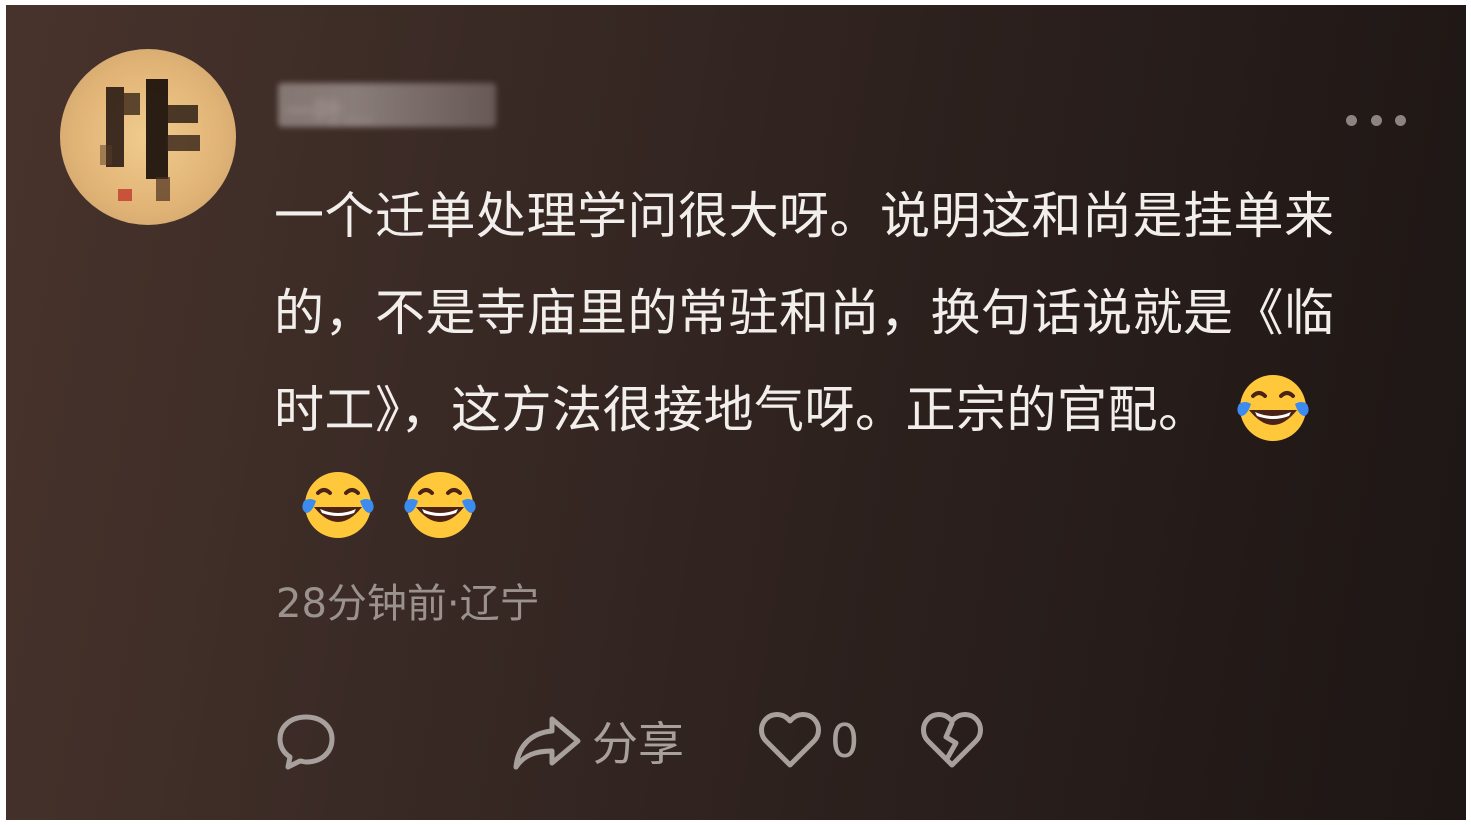  Describe the element at coordinates (408, 604) in the screenshot. I see `comment-meta: 28分钟前·辽宁` at that location.